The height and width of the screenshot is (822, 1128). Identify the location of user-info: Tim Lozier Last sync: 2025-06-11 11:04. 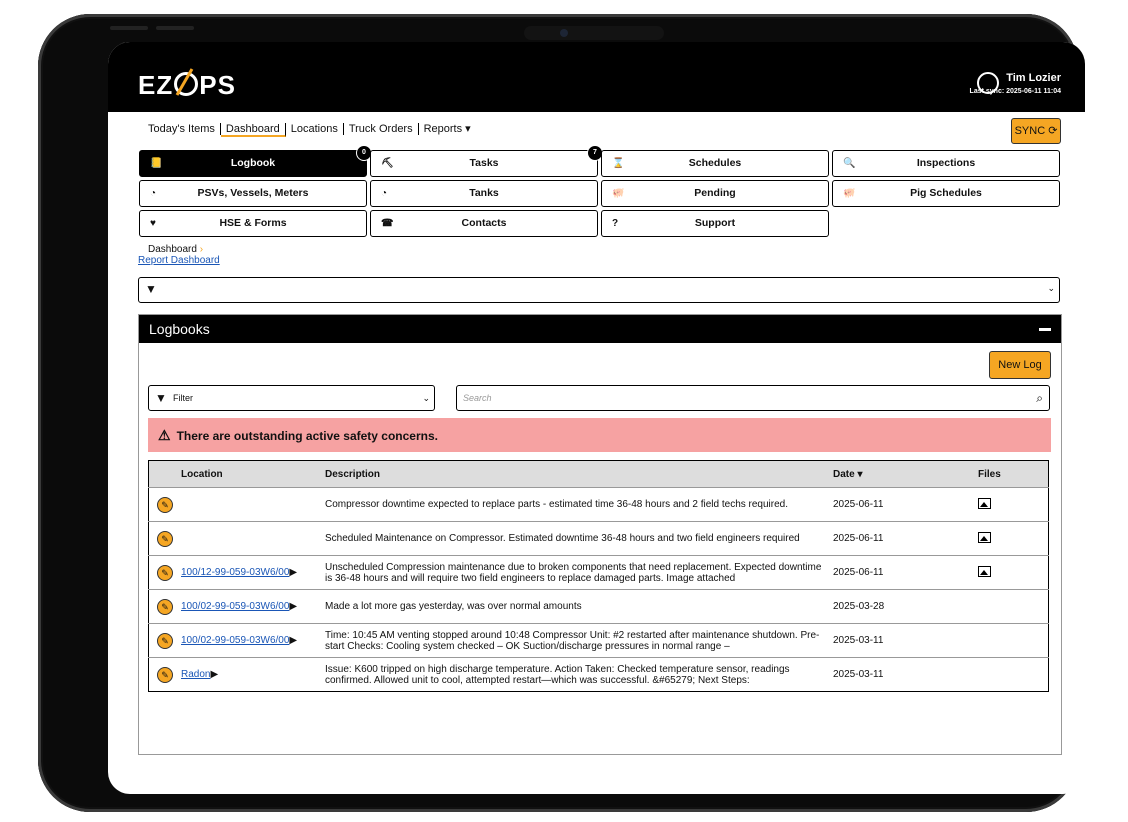
(1015, 83).